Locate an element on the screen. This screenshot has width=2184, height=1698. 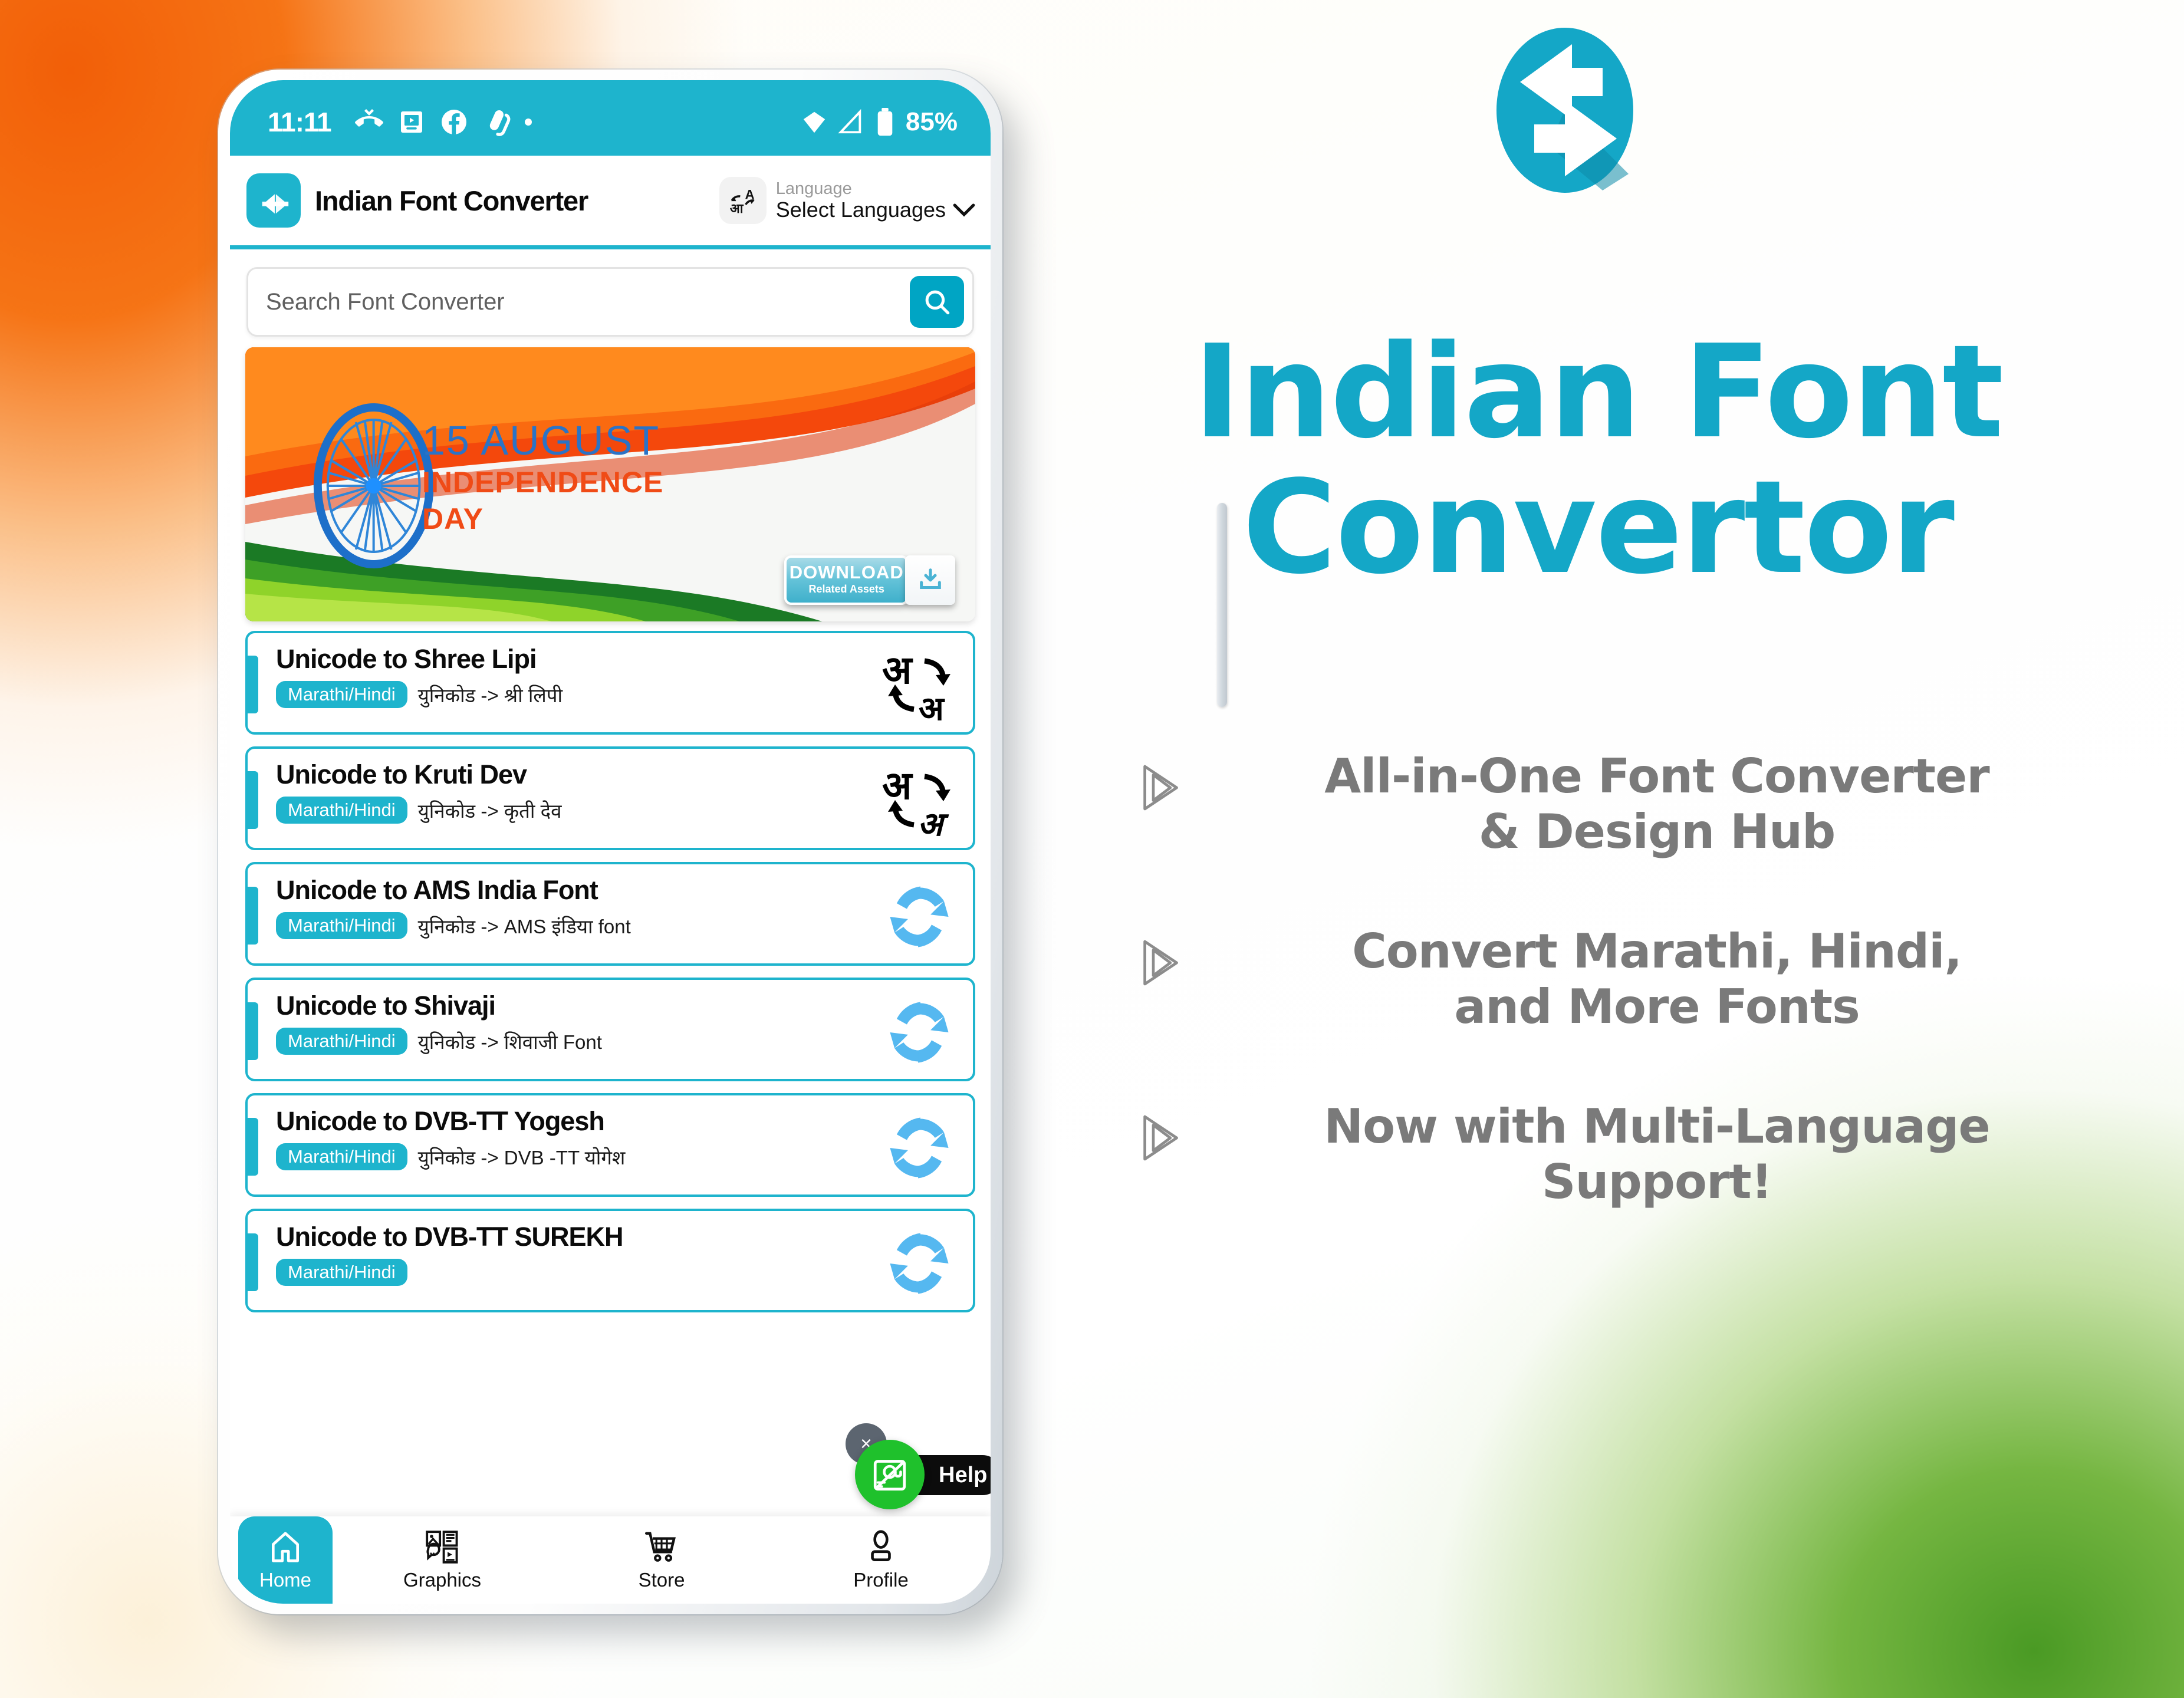
list-item-title: Unicode to Shree Lipi is located at coordinates (407, 659).